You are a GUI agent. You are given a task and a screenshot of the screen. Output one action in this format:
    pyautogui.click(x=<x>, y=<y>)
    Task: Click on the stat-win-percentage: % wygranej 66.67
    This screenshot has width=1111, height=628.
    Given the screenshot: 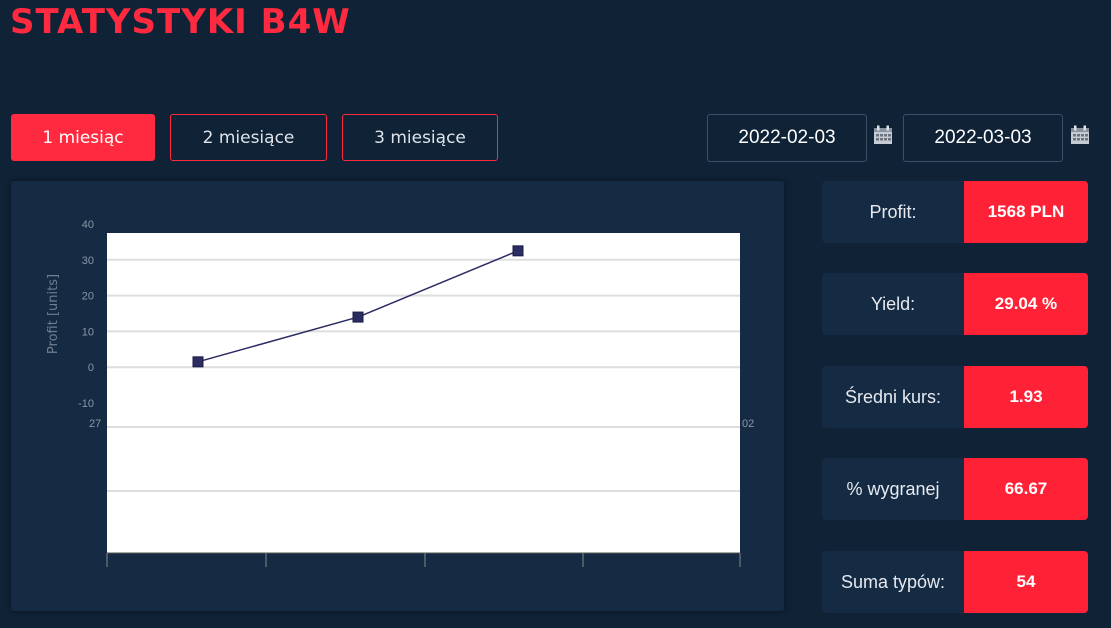 What is the action you would take?
    pyautogui.click(x=955, y=489)
    